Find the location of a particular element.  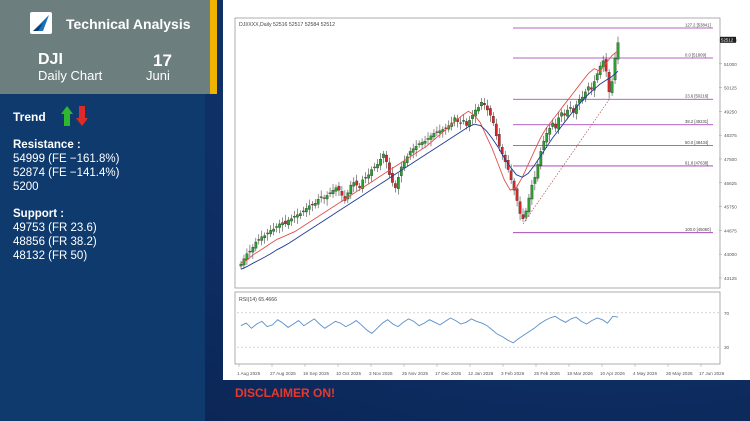

rsi-label: RSI(14) 65.4666 is located at coordinates (258, 300).